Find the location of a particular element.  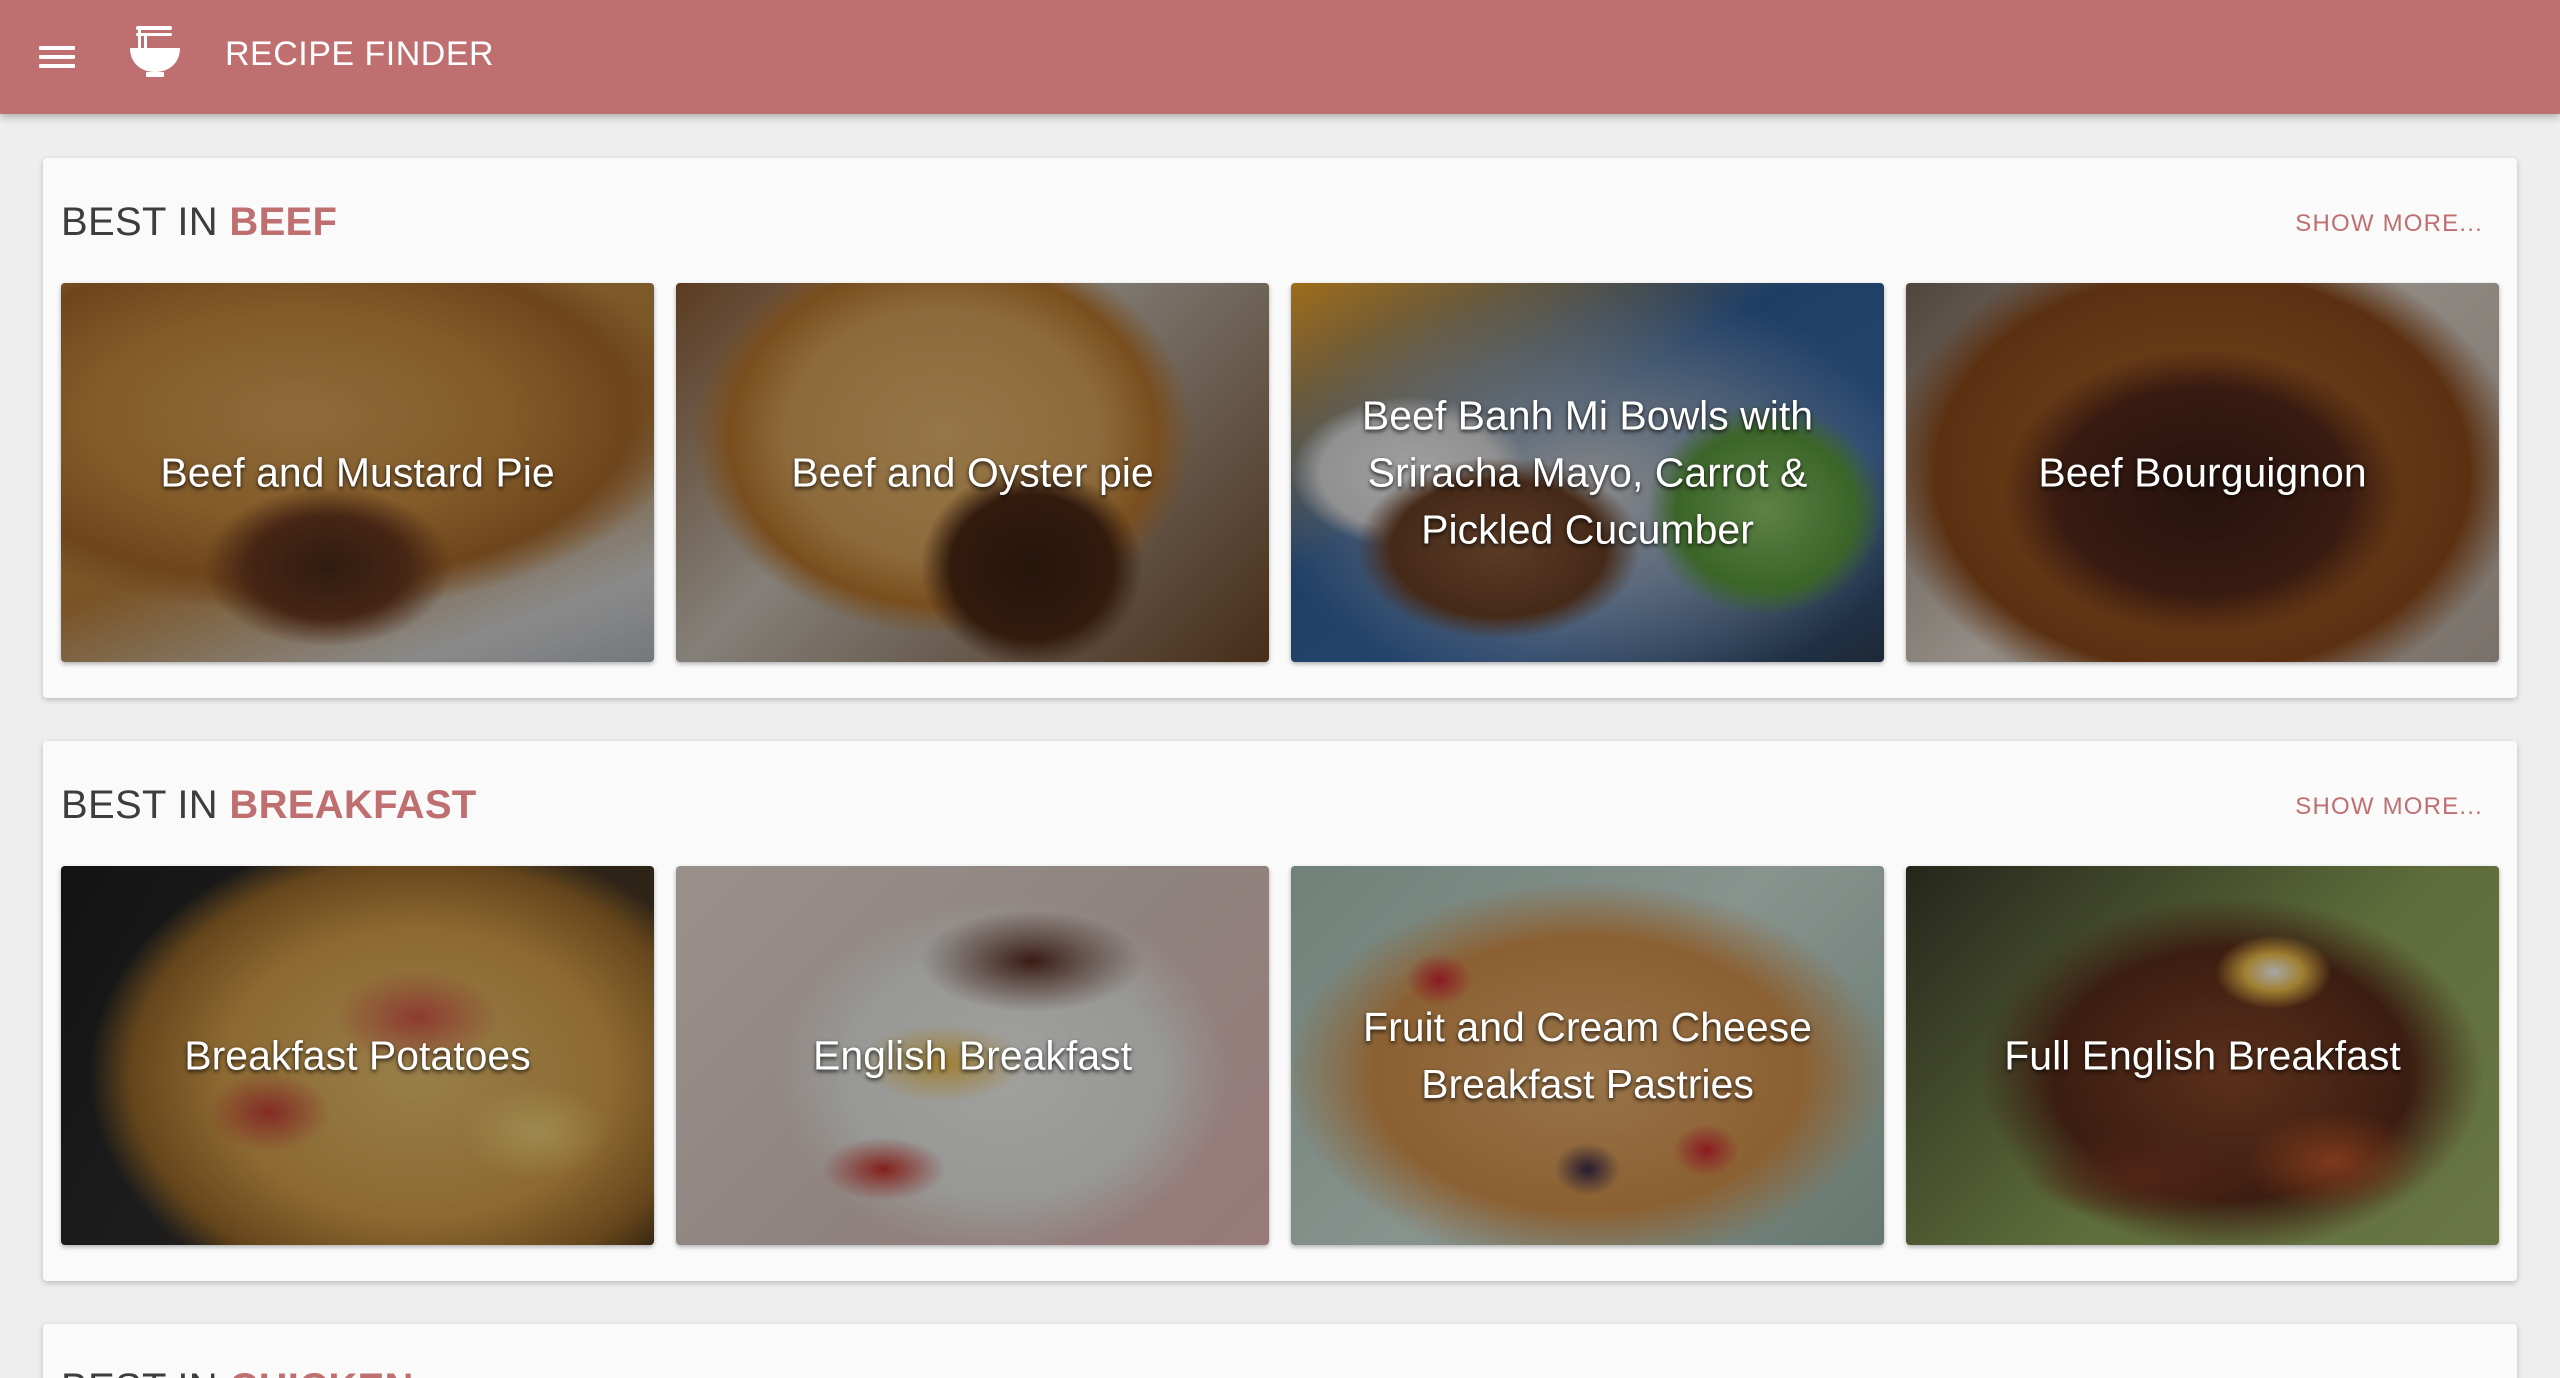

recipe-card: Beef and Oyster pie is located at coordinates (972, 472).